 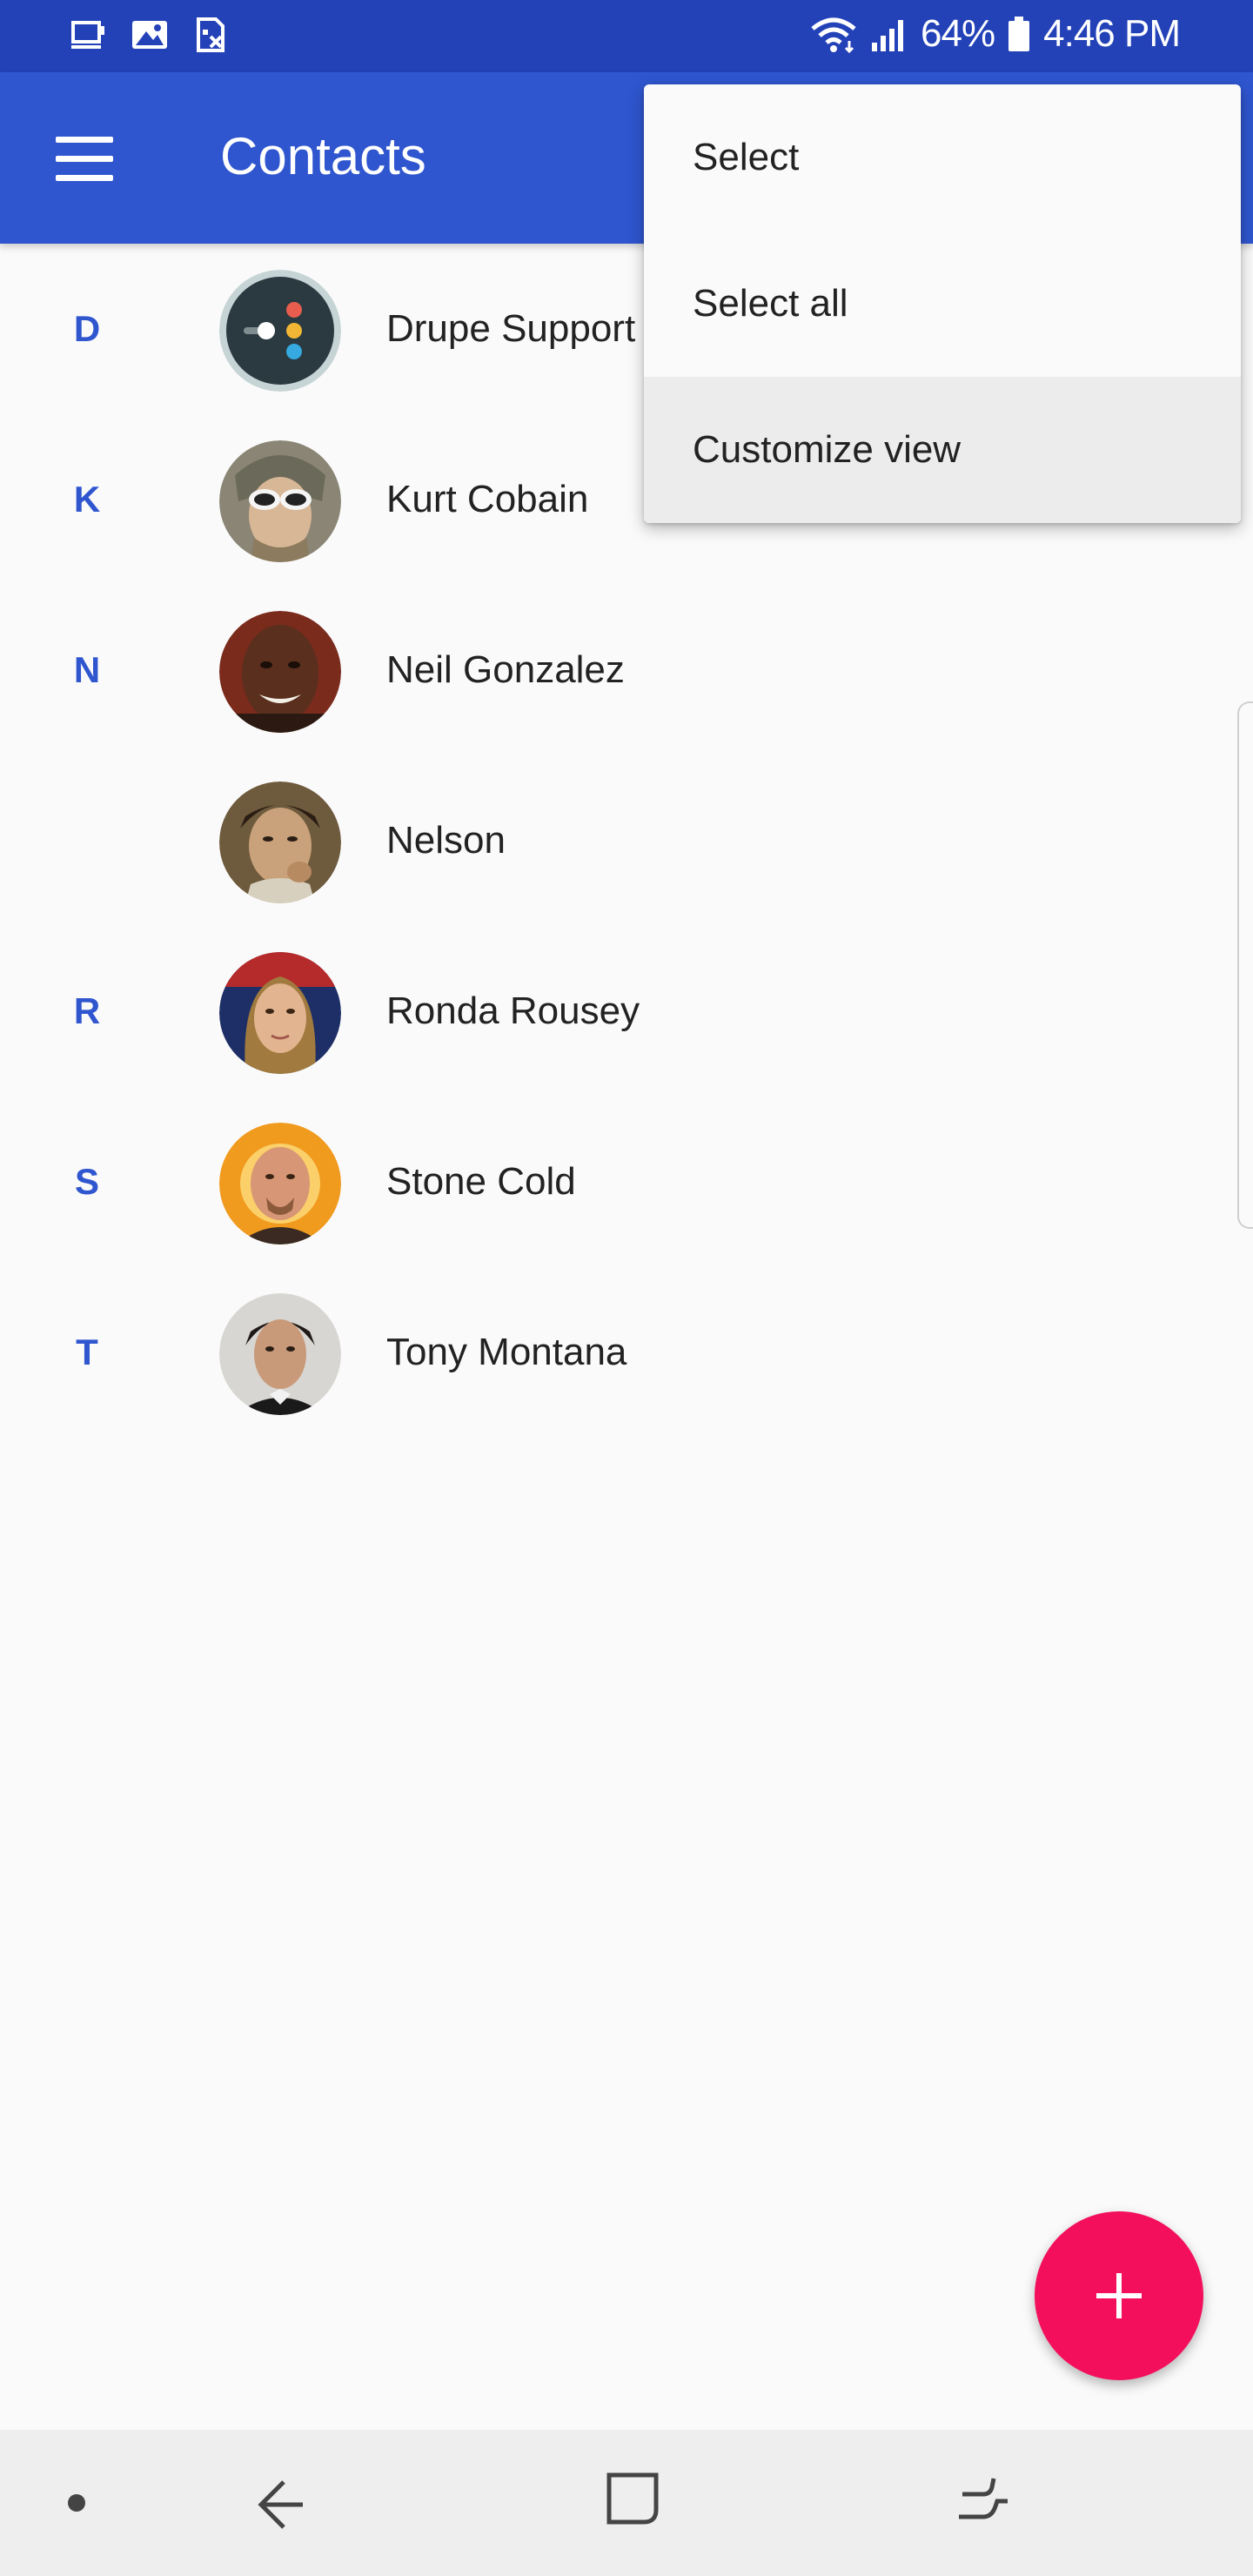 I want to click on status-left-icons, so click(x=150, y=35).